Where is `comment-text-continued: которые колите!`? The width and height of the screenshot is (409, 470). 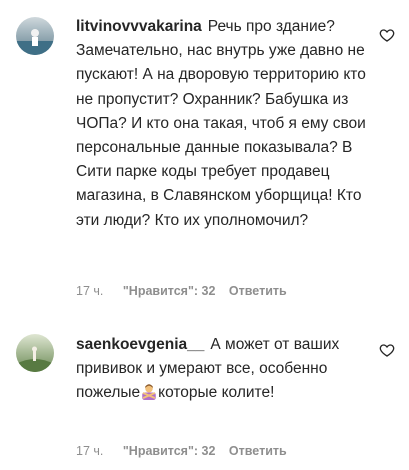 comment-text-continued: которые колите! is located at coordinates (216, 393).